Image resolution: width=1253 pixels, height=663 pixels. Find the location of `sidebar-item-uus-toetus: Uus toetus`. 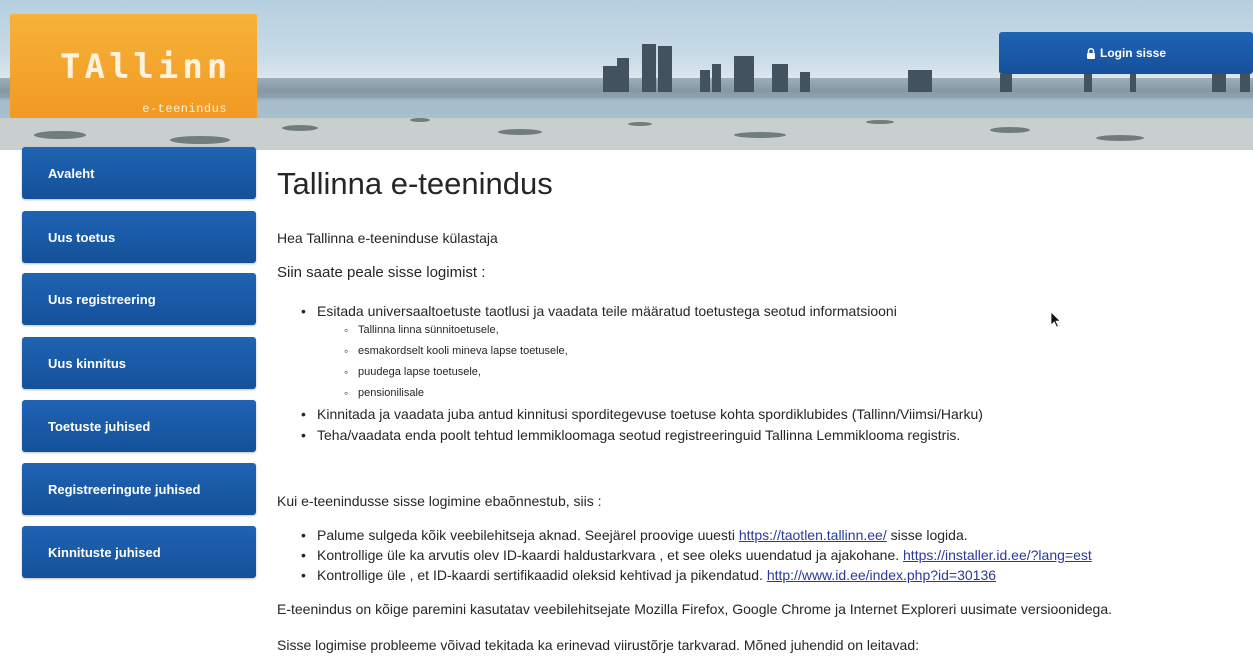

sidebar-item-uus-toetus: Uus toetus is located at coordinates (139, 237).